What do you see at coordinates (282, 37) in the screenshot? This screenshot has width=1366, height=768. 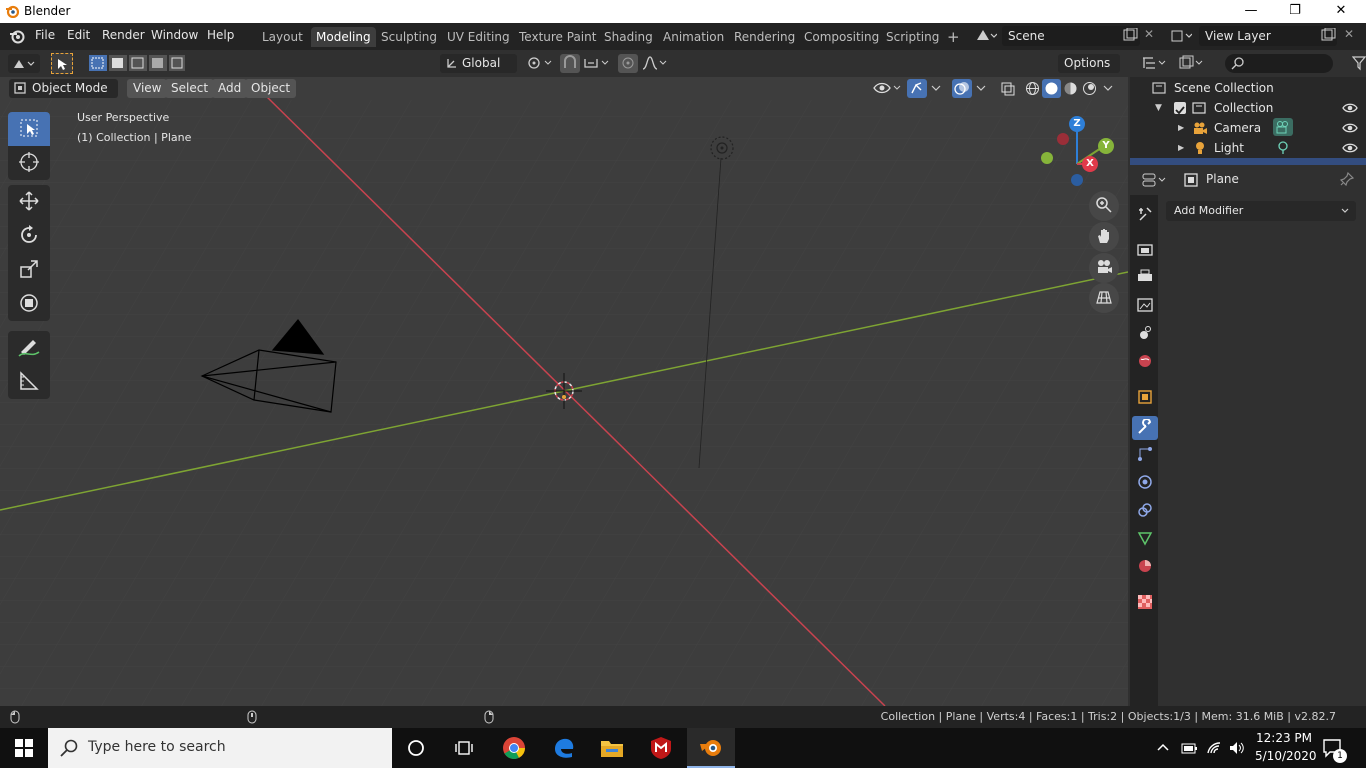 I see `tab-layout: Layout` at bounding box center [282, 37].